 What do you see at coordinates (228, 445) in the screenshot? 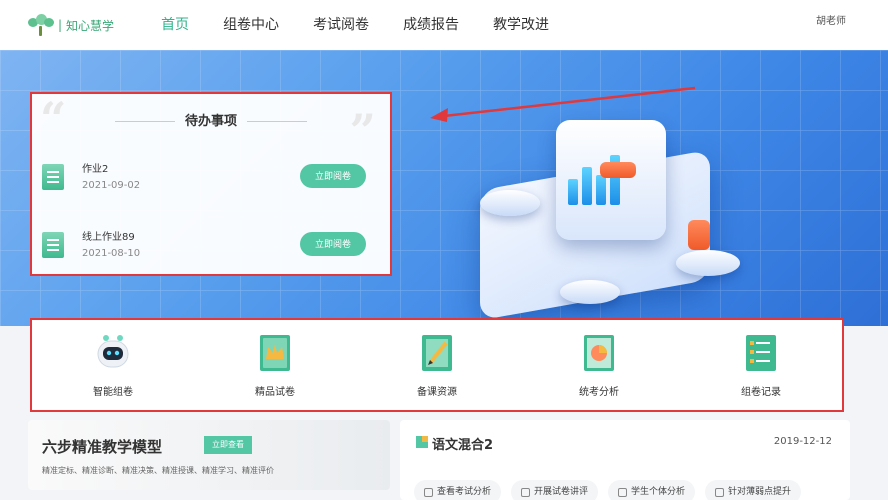
I see `view-now-button: 立即查看` at bounding box center [228, 445].